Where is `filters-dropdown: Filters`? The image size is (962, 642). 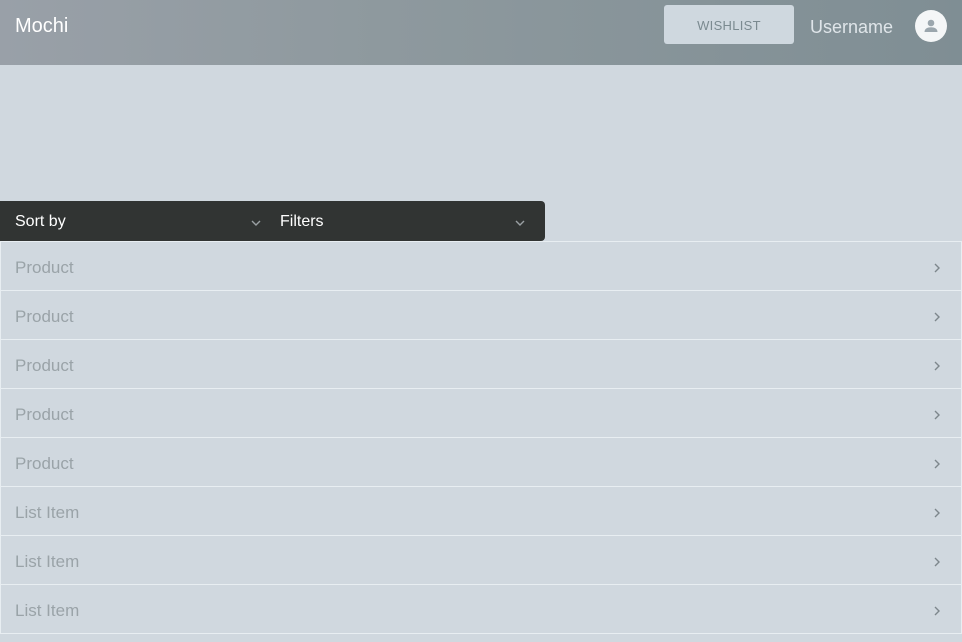 filters-dropdown: Filters is located at coordinates (406, 221).